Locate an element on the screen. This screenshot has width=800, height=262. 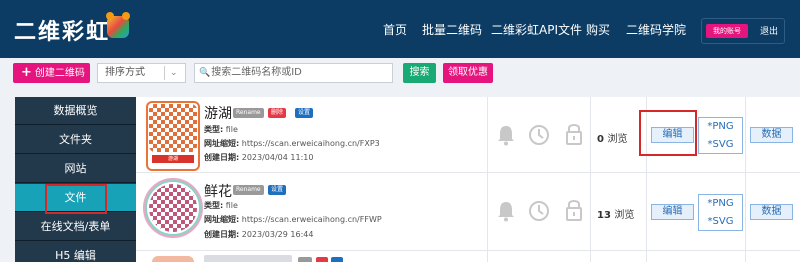
view-count-value: 0 is located at coordinates (600, 139).